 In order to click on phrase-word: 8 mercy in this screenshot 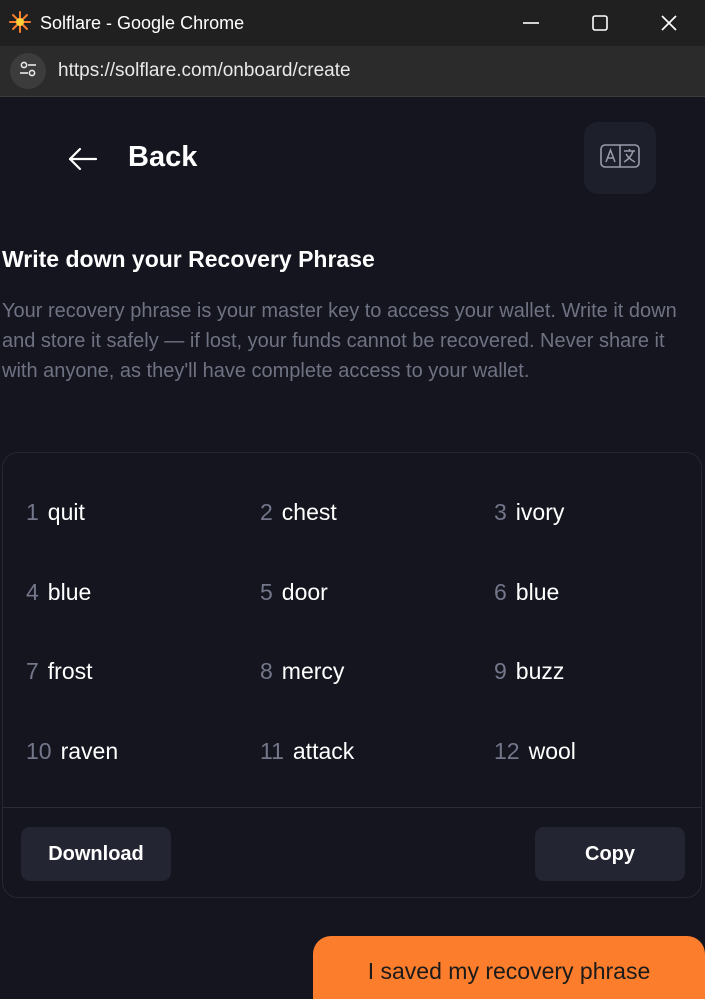, I will do `click(302, 671)`.